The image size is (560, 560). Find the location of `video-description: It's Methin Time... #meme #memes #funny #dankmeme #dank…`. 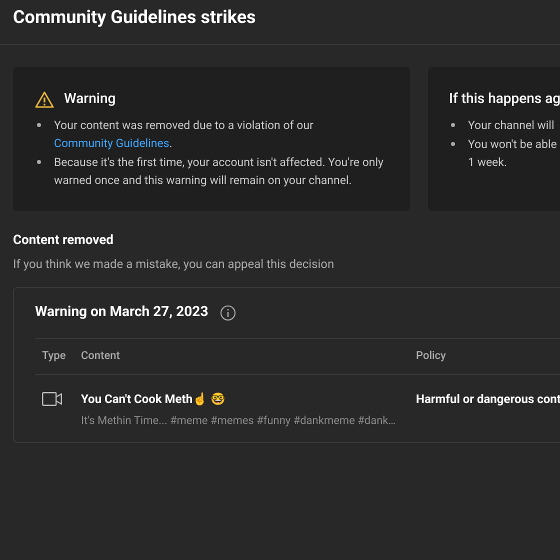

video-description: It's Methin Time... #meme #memes #funny #dankmeme #dank… is located at coordinates (239, 420).